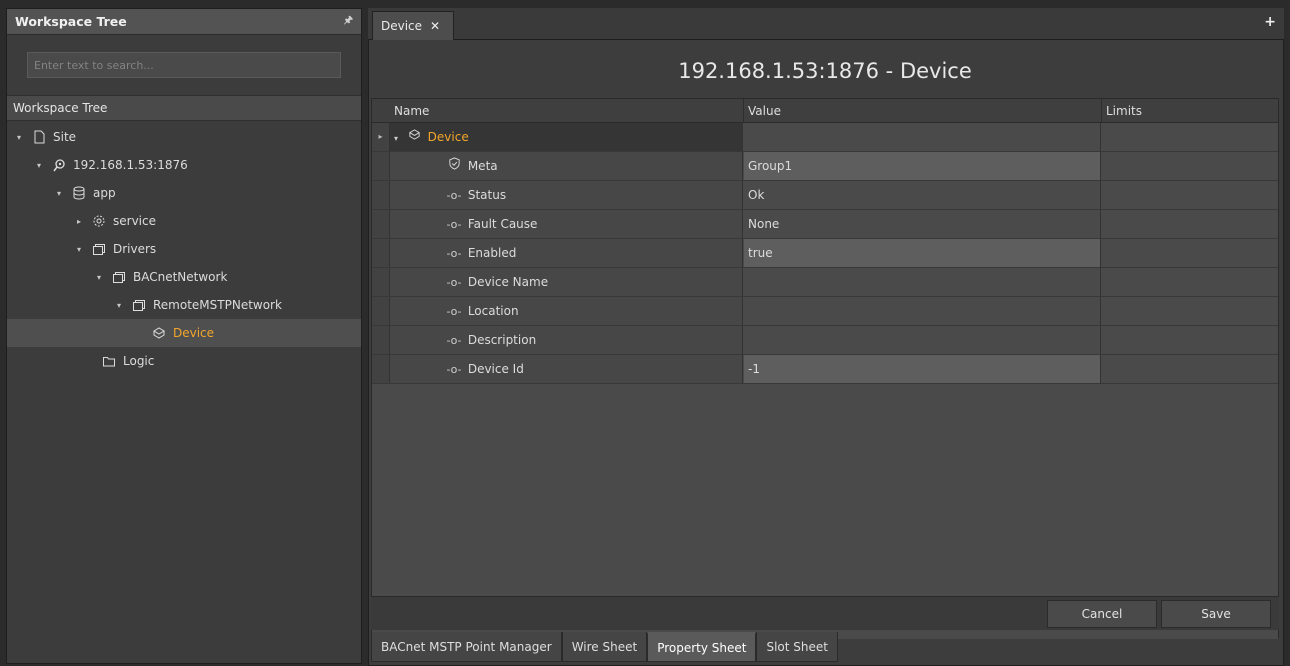 The image size is (1290, 666). I want to click on close-icon: ✕, so click(435, 26).